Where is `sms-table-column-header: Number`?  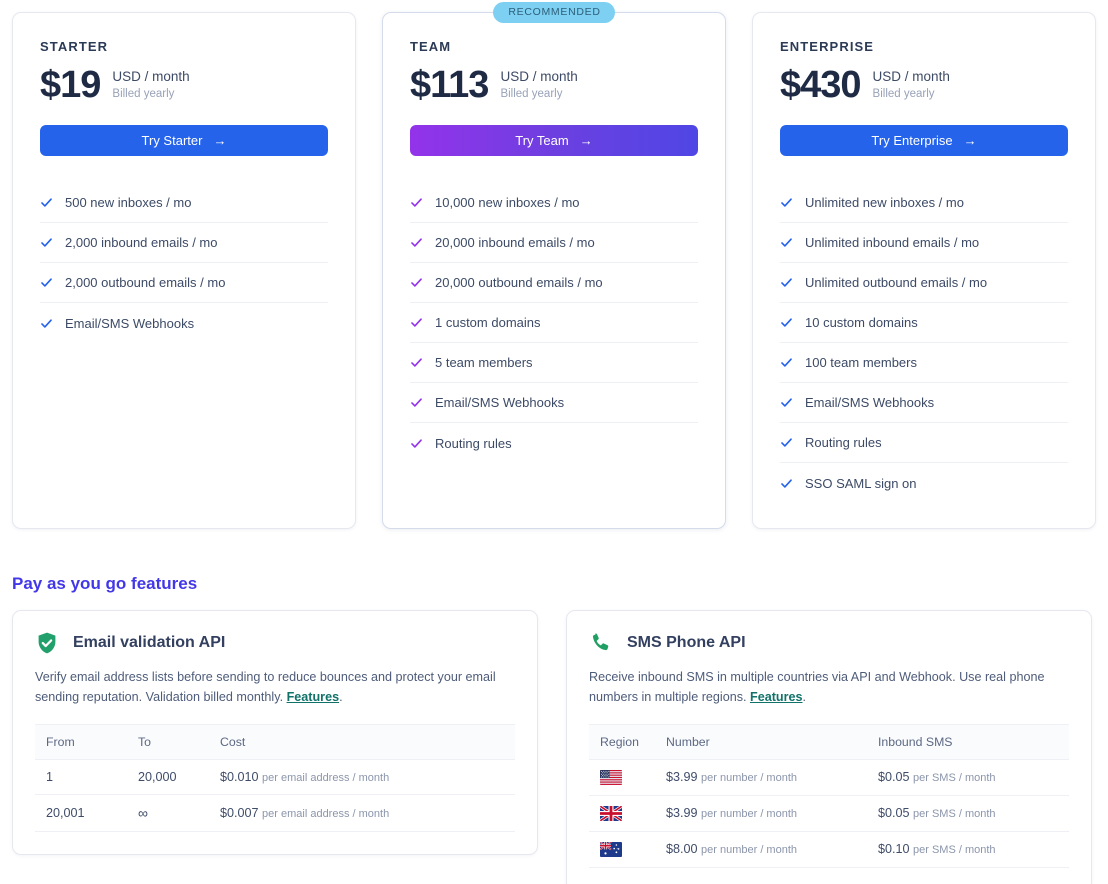 sms-table-column-header: Number is located at coordinates (761, 741).